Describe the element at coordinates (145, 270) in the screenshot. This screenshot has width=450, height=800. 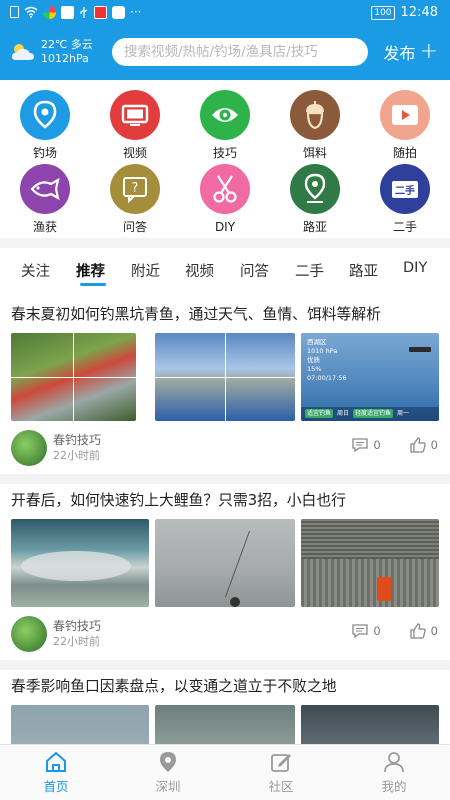
I see `tab-nearby: 附近` at that location.